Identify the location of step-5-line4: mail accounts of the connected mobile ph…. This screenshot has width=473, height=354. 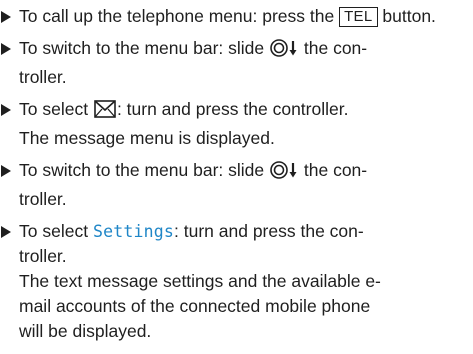
(195, 306).